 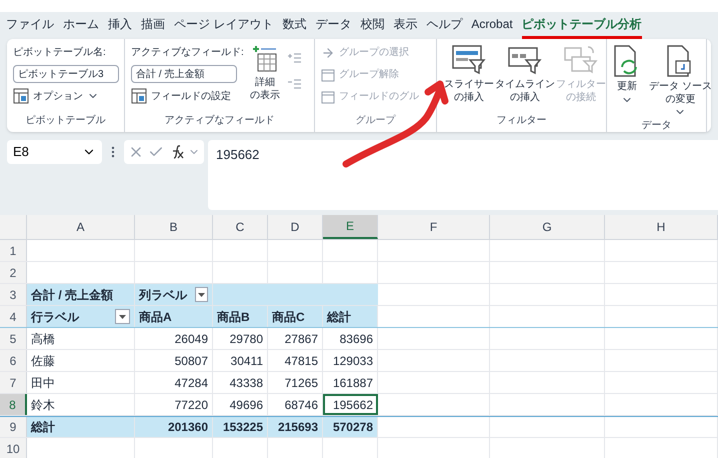 What do you see at coordinates (219, 121) in the screenshot?
I see `group-label: アクティブなフィールド` at bounding box center [219, 121].